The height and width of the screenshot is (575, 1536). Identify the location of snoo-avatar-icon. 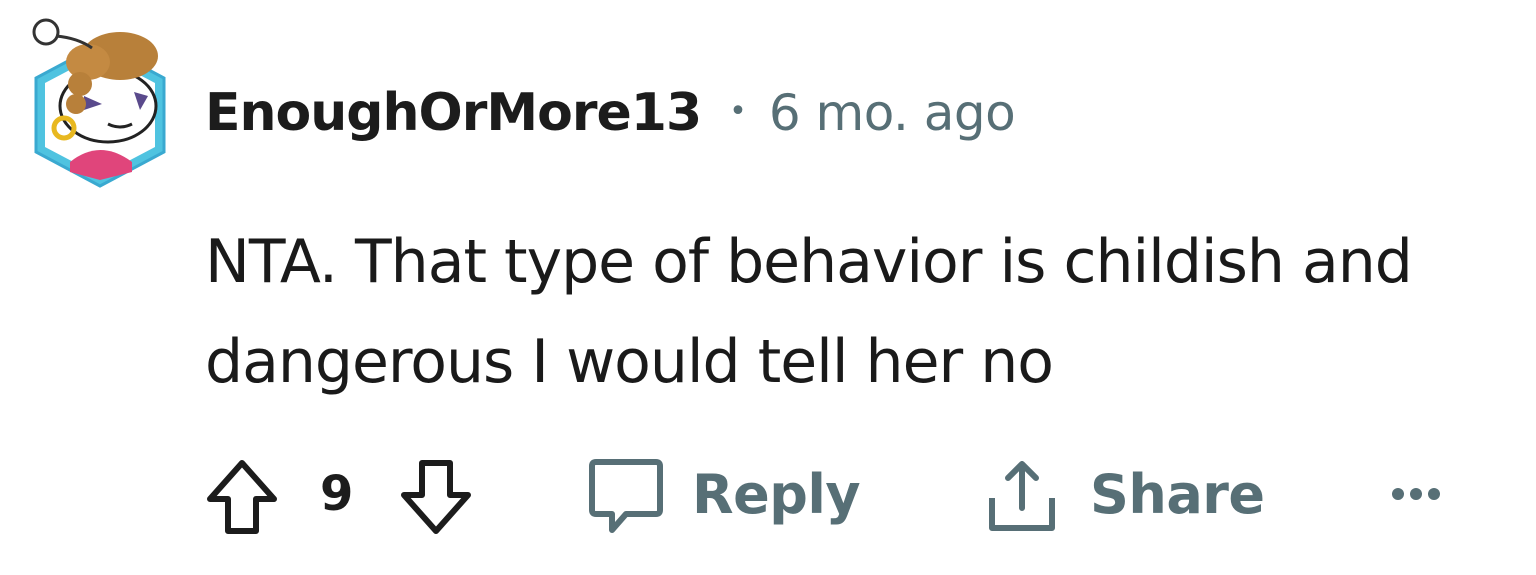
(99, 103).